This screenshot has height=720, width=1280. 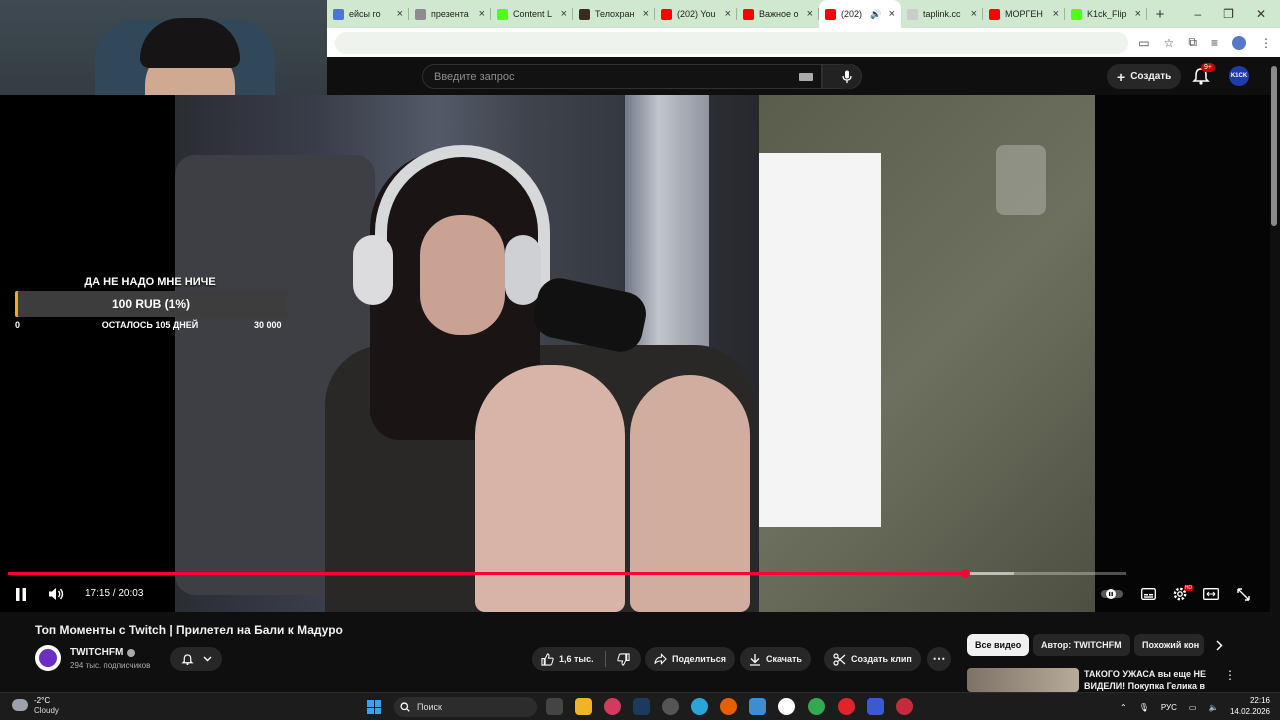 I want to click on browser-tab: Content L ×, so click(x=532, y=14).